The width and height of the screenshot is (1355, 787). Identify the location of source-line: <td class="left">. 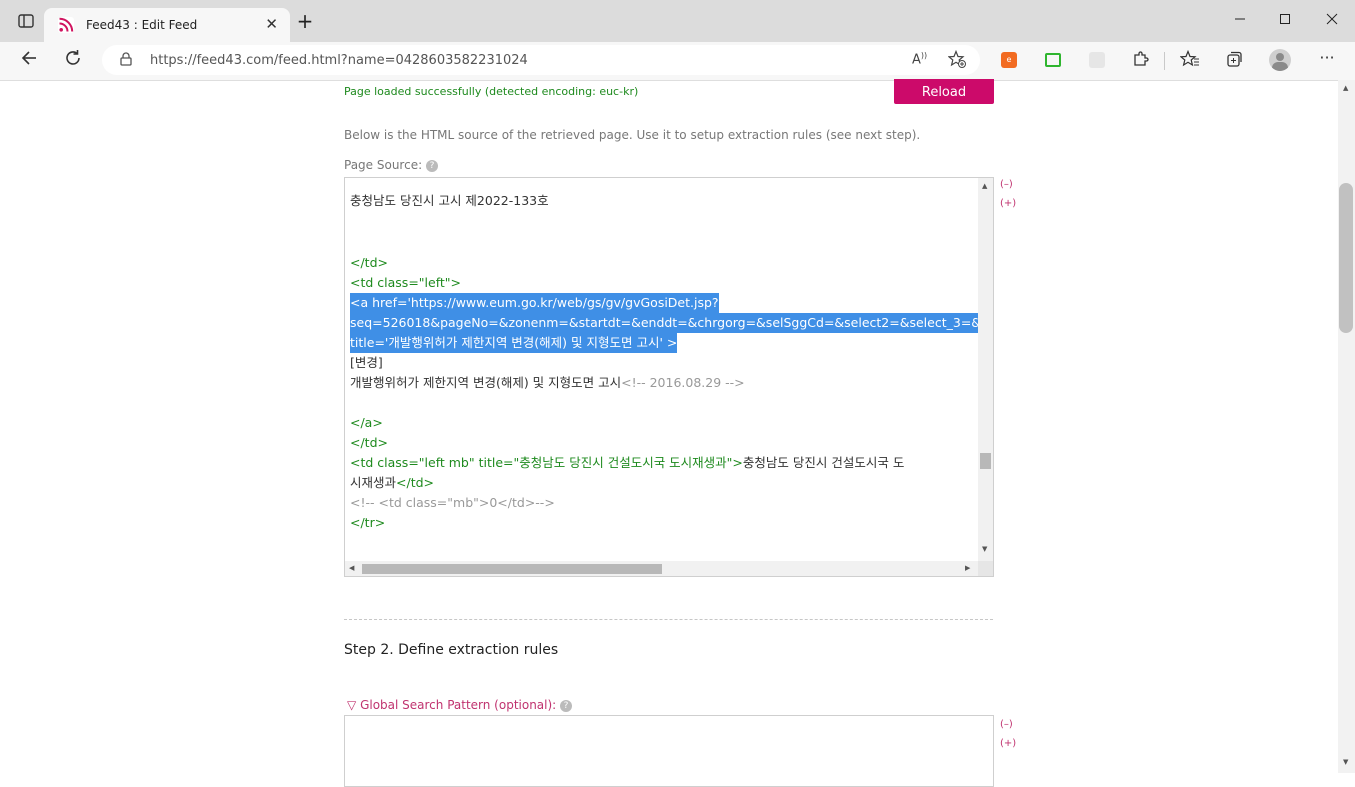
(406, 282).